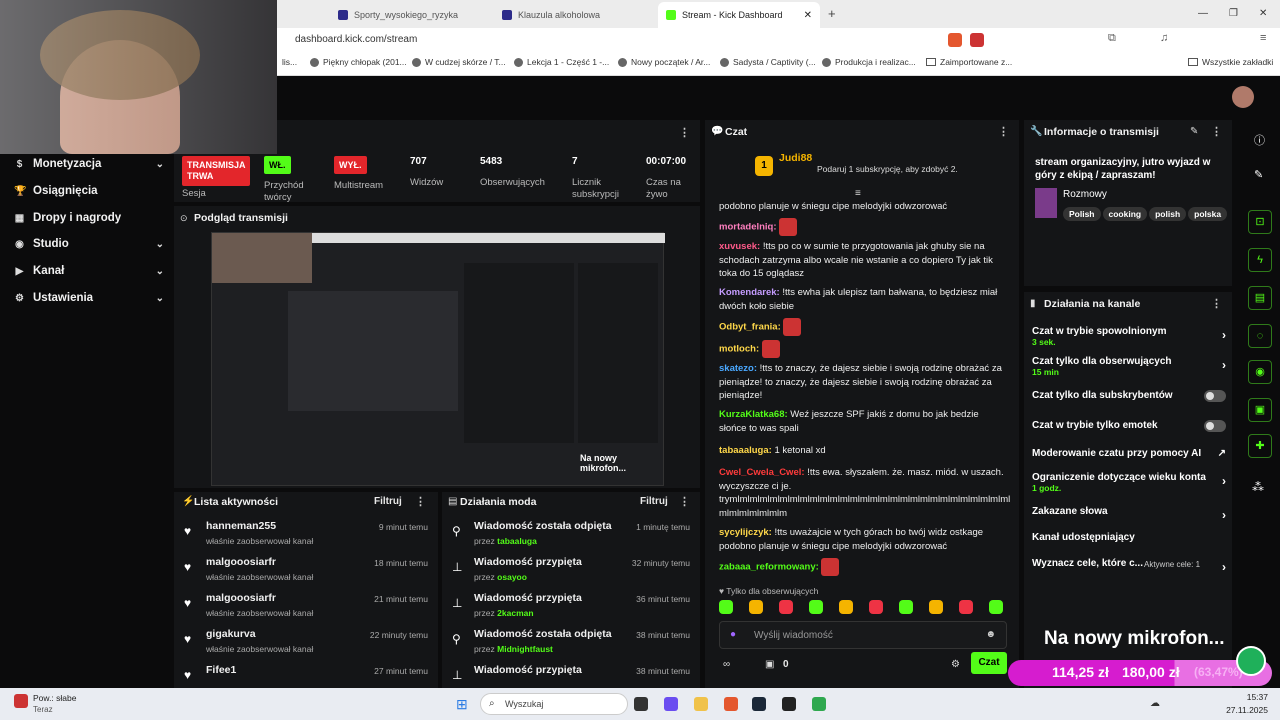  What do you see at coordinates (1129, 514) in the screenshot?
I see `channel-setting: Zakazane słowa ›` at bounding box center [1129, 514].